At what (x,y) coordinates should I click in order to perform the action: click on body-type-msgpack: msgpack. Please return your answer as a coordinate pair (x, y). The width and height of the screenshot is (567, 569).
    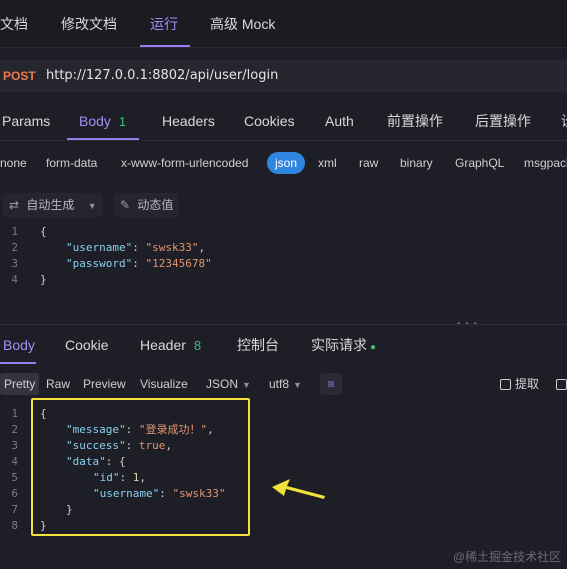
    Looking at the image, I should click on (545, 163).